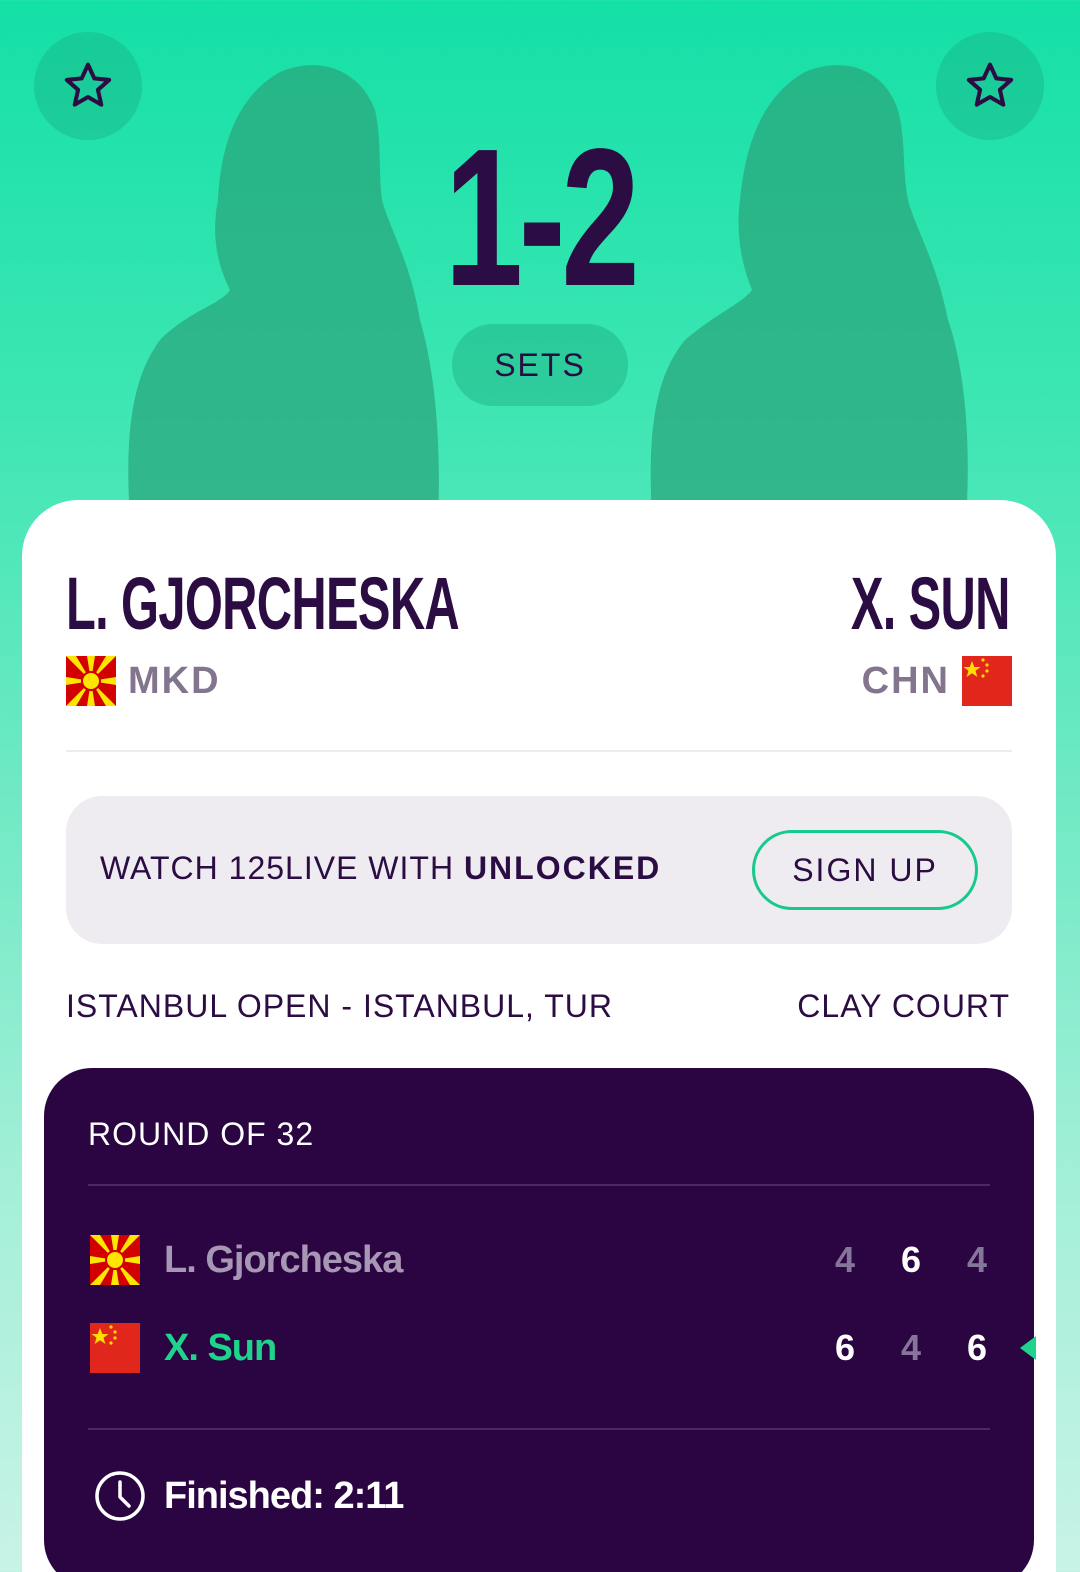  I want to click on away-country: CHN, so click(937, 681).